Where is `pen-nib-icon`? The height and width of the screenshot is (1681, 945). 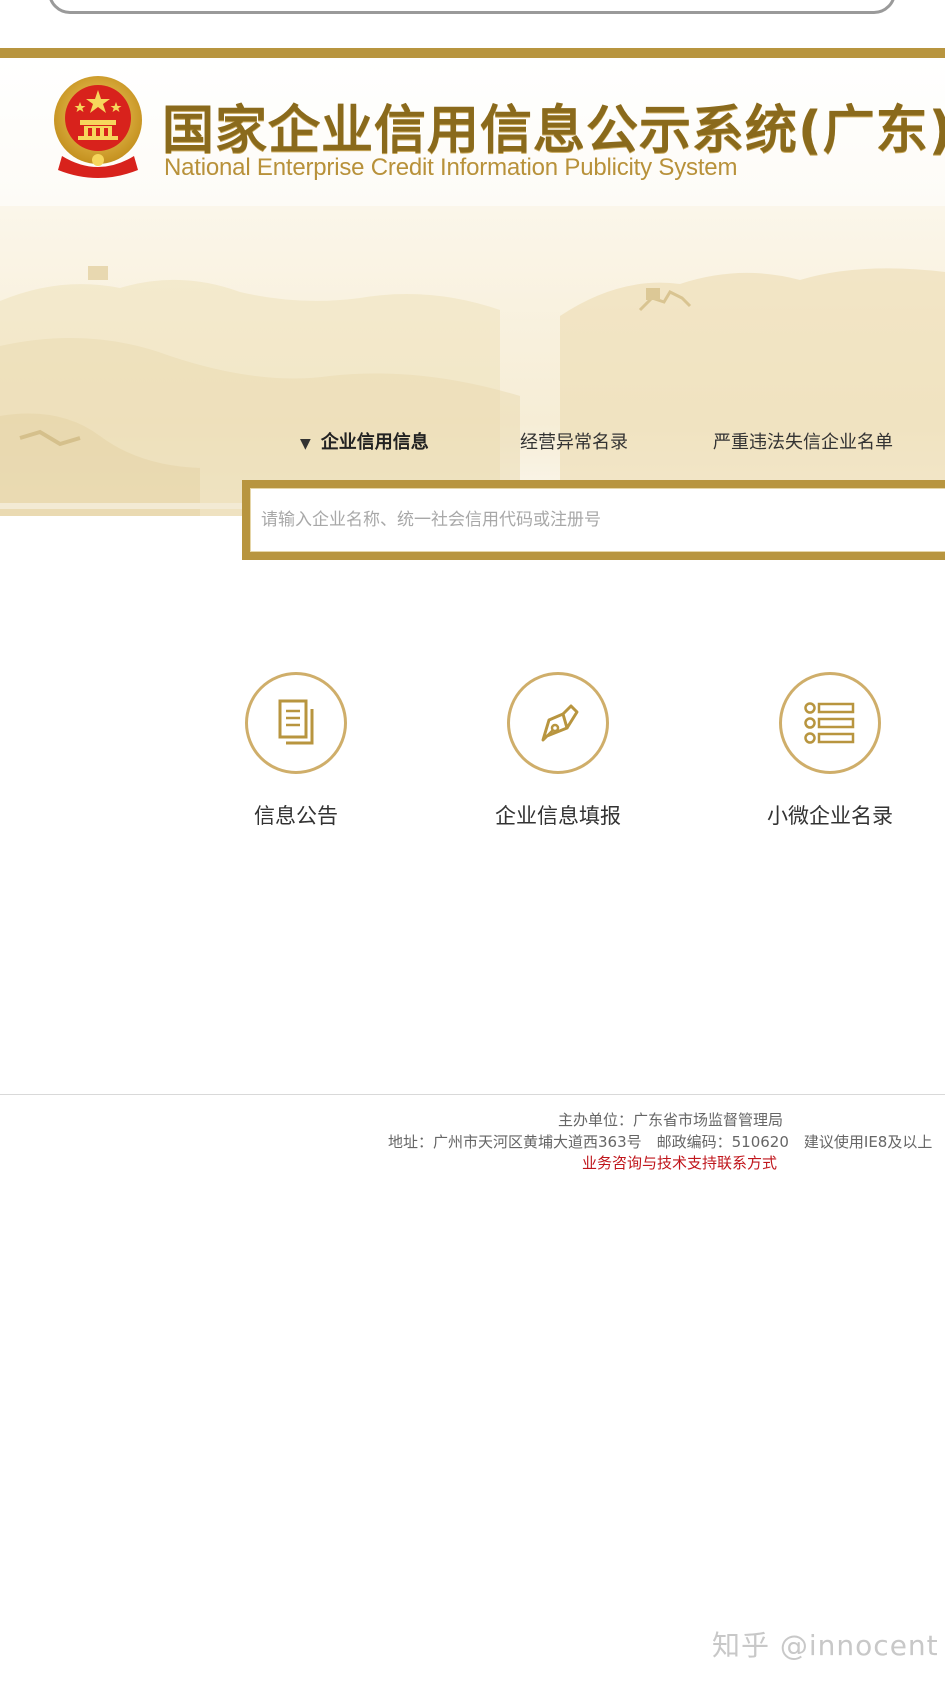 pen-nib-icon is located at coordinates (560, 723).